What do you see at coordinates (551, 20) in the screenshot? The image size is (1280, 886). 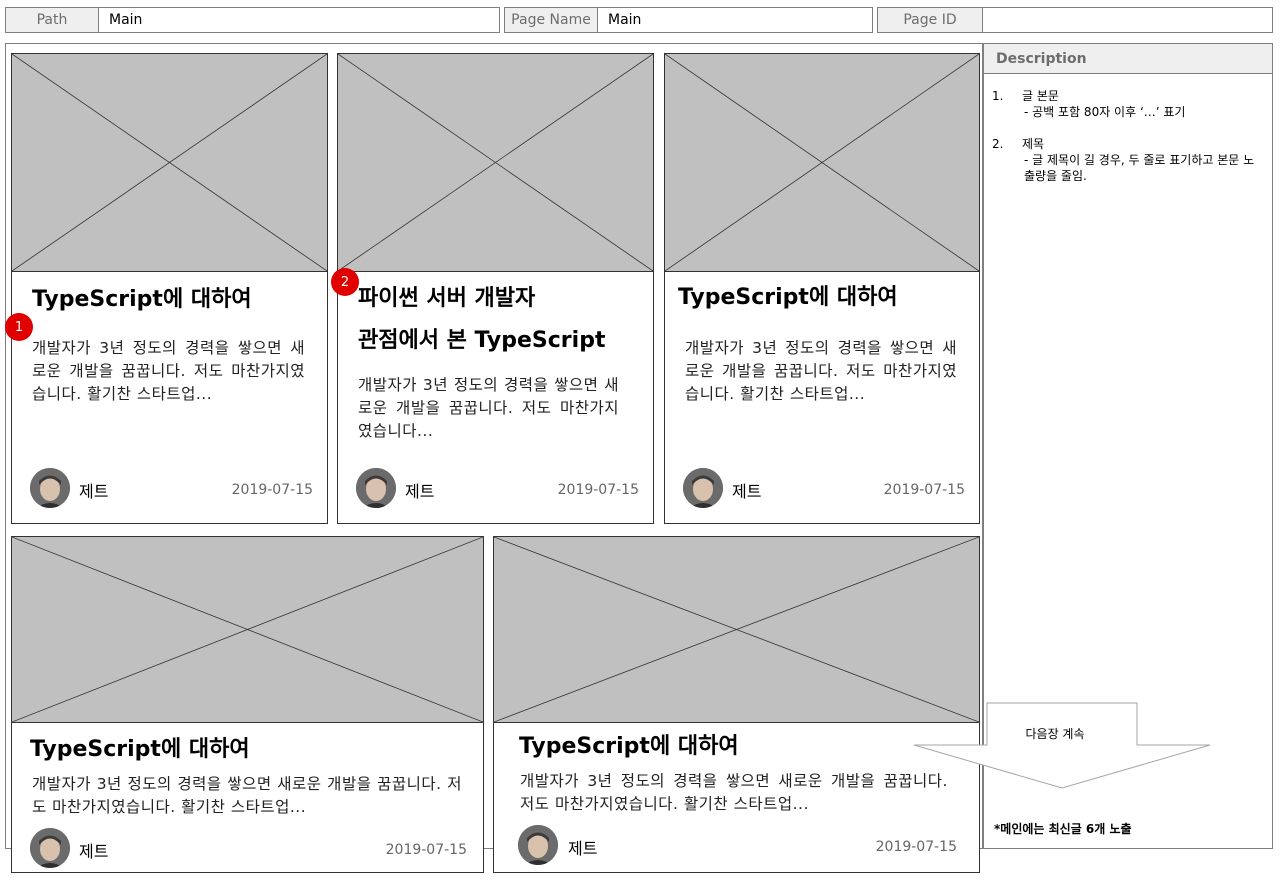 I see `page-name-label: Page Name` at bounding box center [551, 20].